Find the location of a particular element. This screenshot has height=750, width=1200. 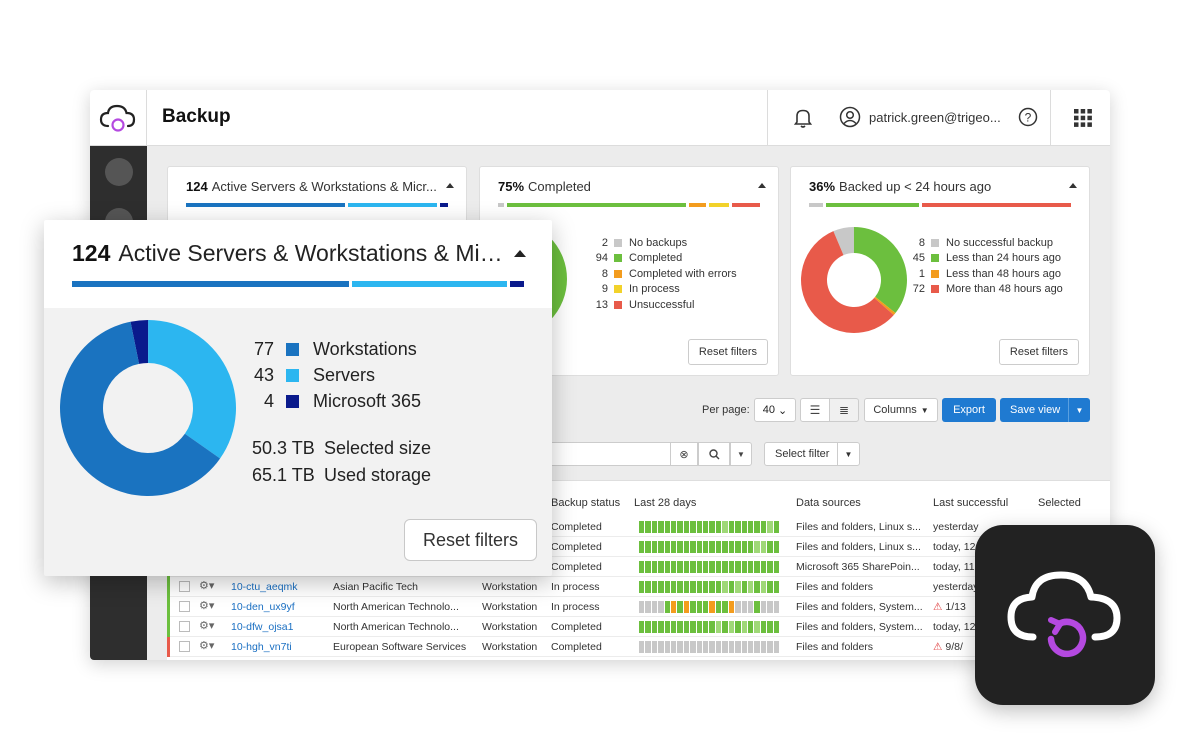

search-options-button: ▼ is located at coordinates (741, 454).